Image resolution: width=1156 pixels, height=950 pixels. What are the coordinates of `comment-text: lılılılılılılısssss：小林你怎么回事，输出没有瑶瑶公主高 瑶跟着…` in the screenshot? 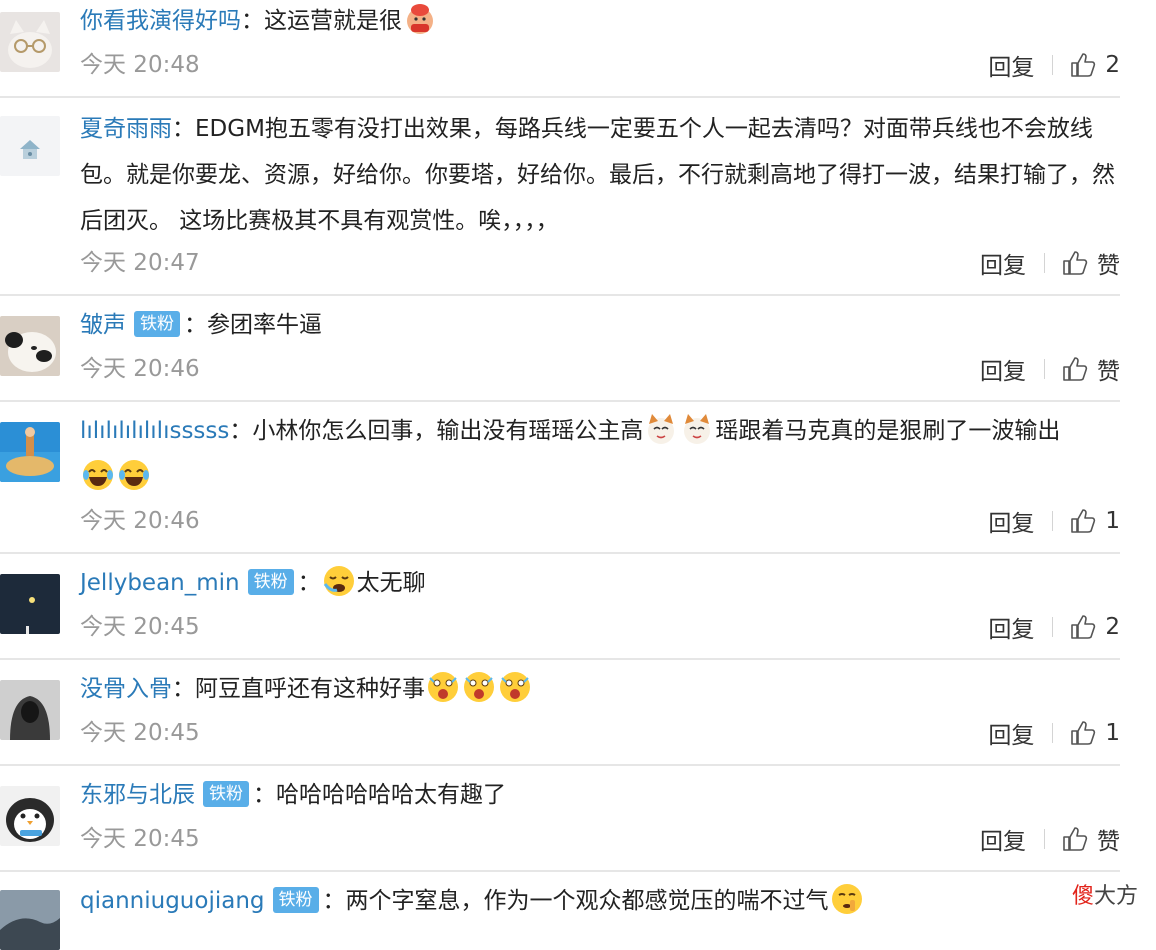 It's located at (600, 454).